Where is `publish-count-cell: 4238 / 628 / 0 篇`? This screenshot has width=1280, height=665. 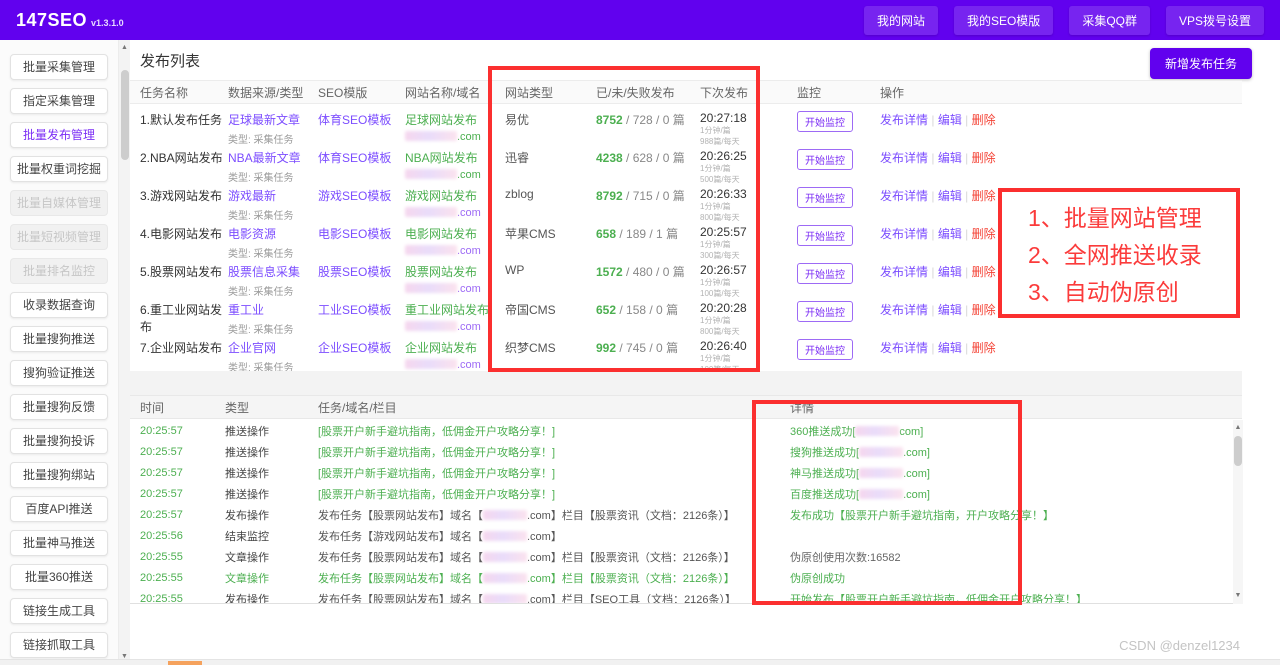
publish-count-cell: 4238 / 628 / 0 篇 is located at coordinates (648, 157).